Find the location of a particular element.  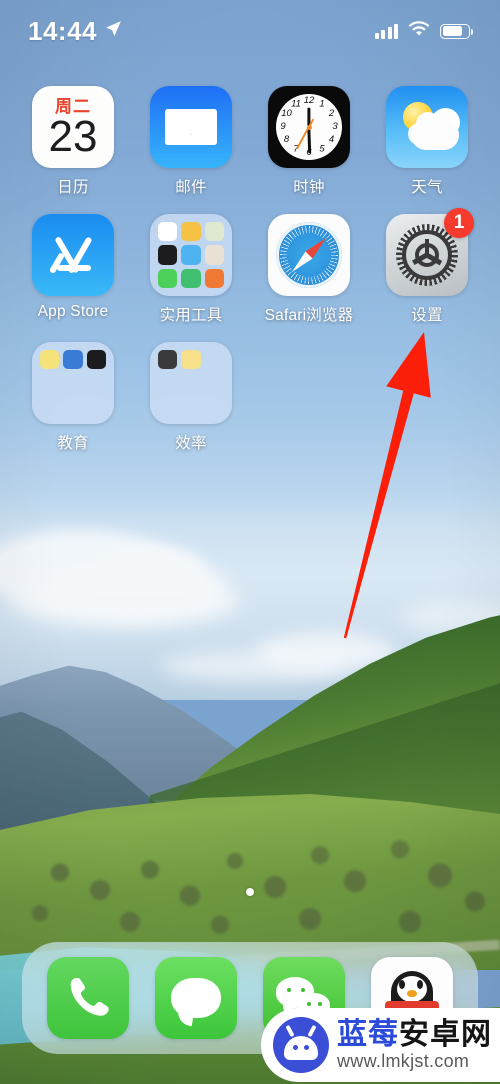

app-icon-settings: 1 设置 is located at coordinates (427, 266).